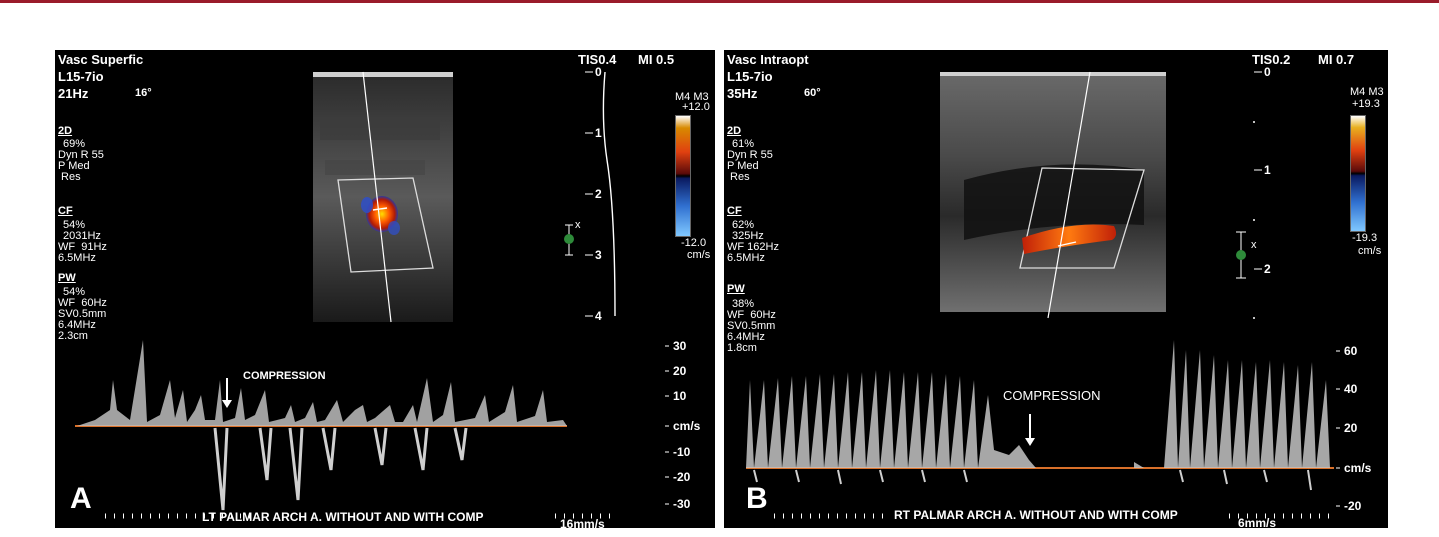 This screenshot has width=1439, height=537. I want to click on color-bar-max: +12.0, so click(696, 107).